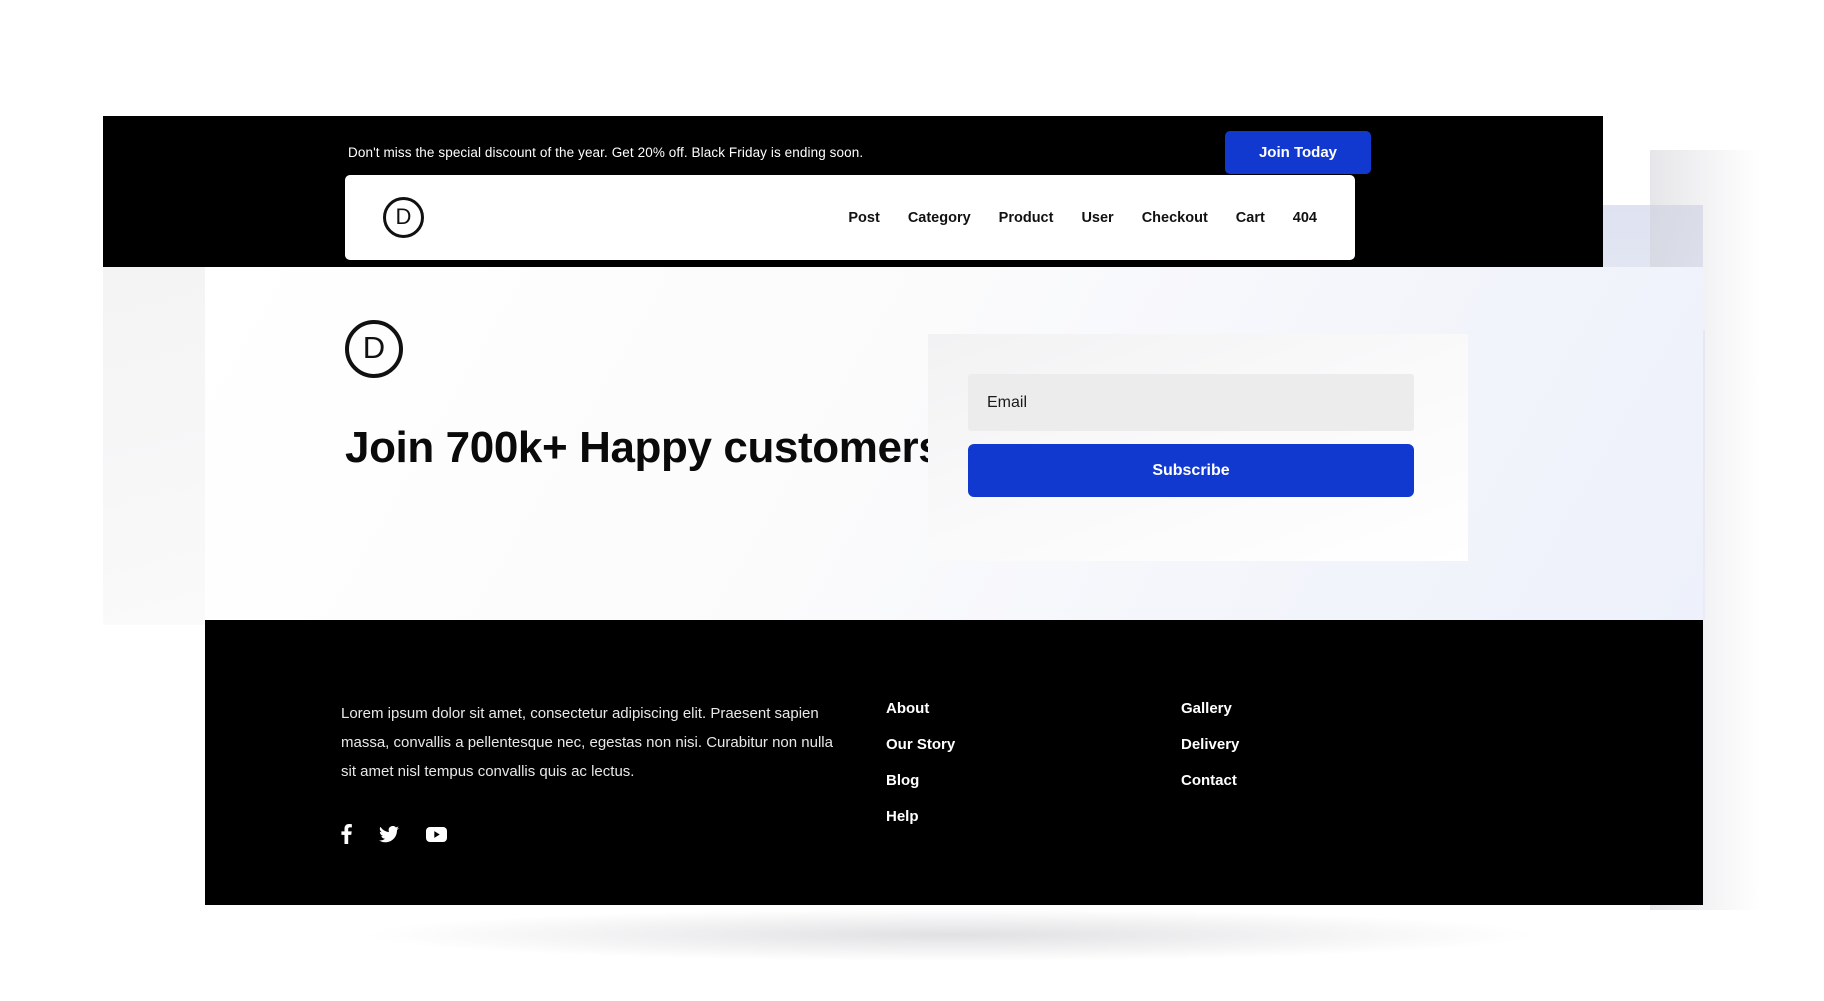 Image resolution: width=1824 pixels, height=1001 pixels. What do you see at coordinates (389, 834) in the screenshot?
I see `twitter-icon` at bounding box center [389, 834].